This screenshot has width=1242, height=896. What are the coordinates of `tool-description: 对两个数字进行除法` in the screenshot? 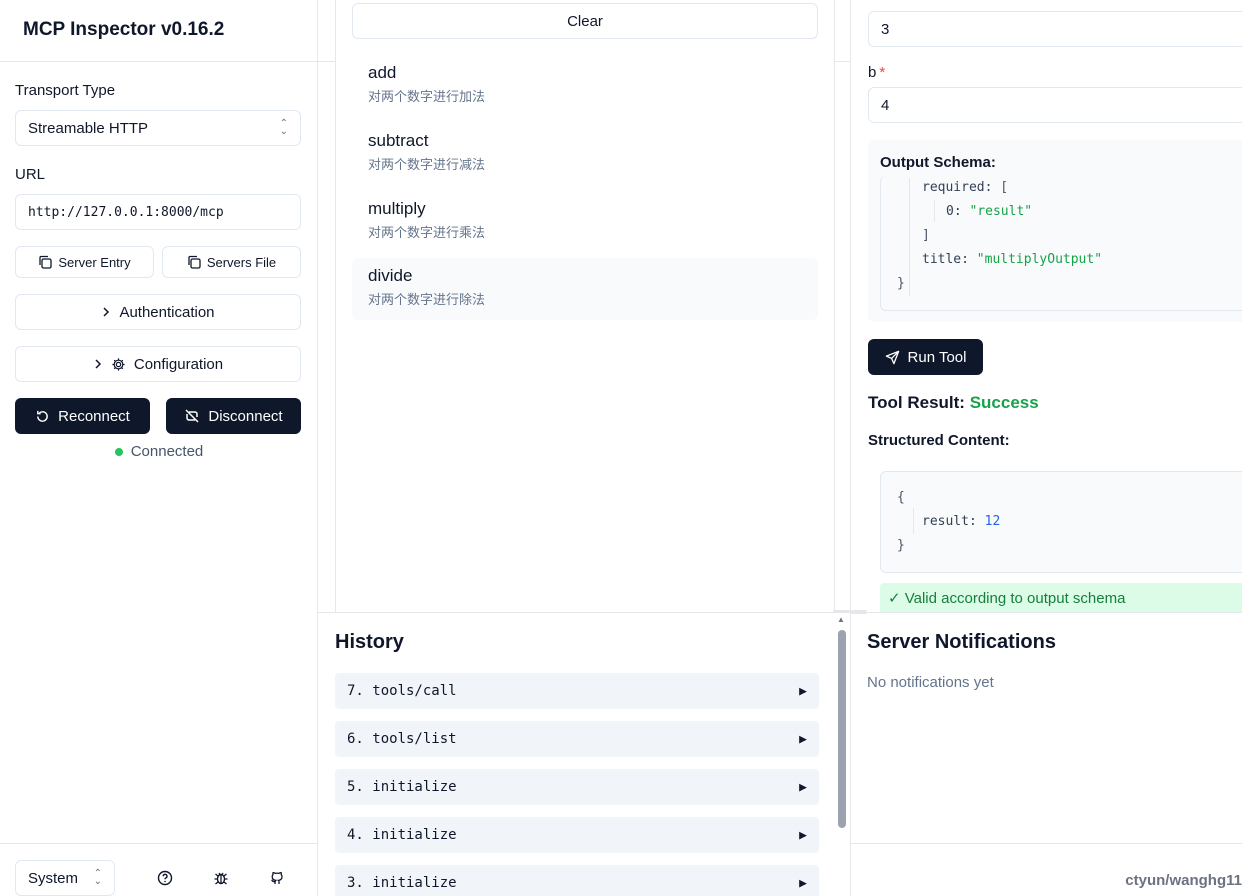 It's located at (427, 299).